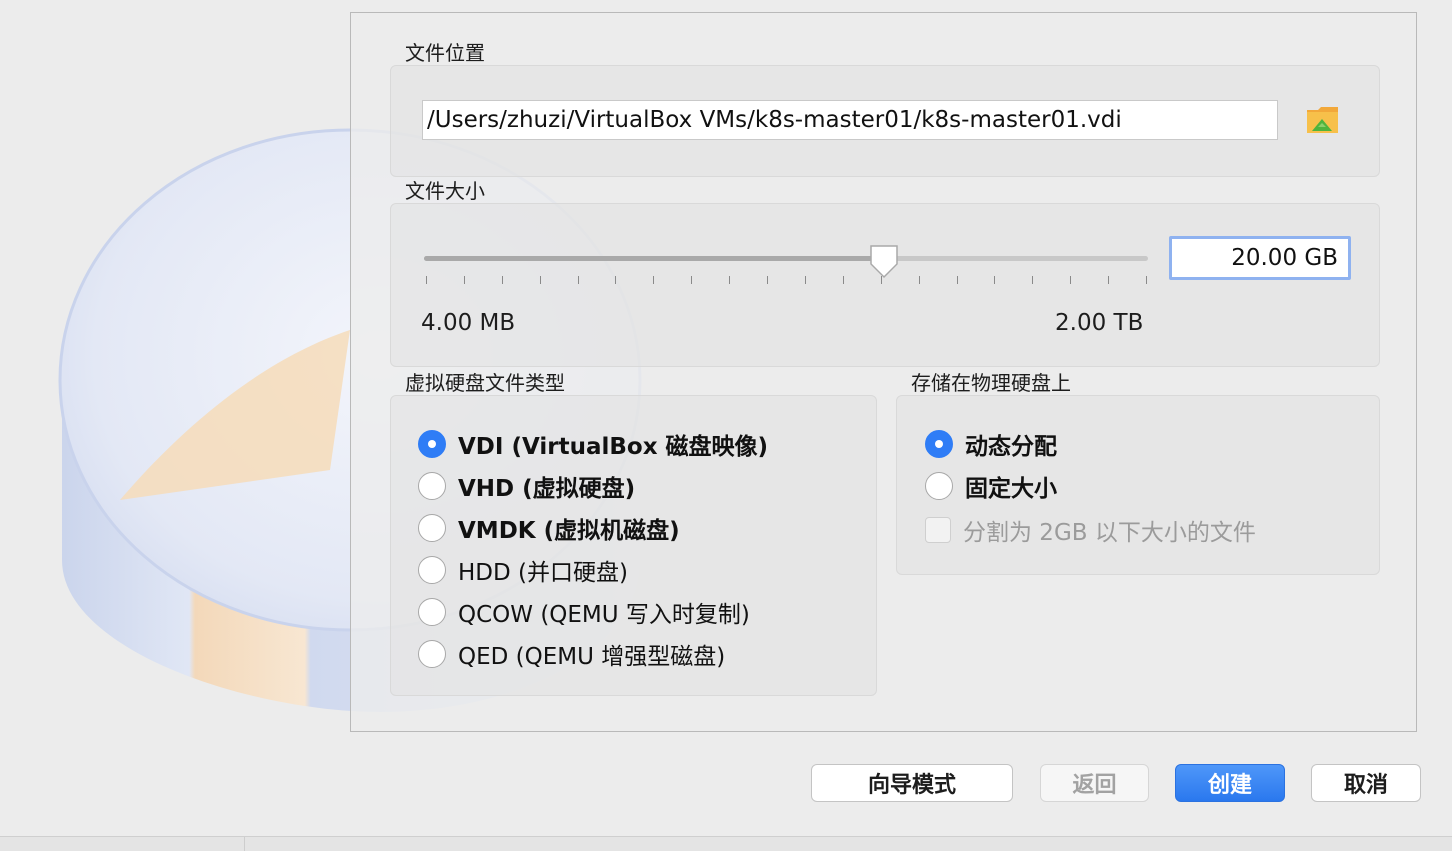 This screenshot has width=1452, height=851. I want to click on disk-type-option-qcow: QCOW (QEMU 写入时复制), so click(584, 612).